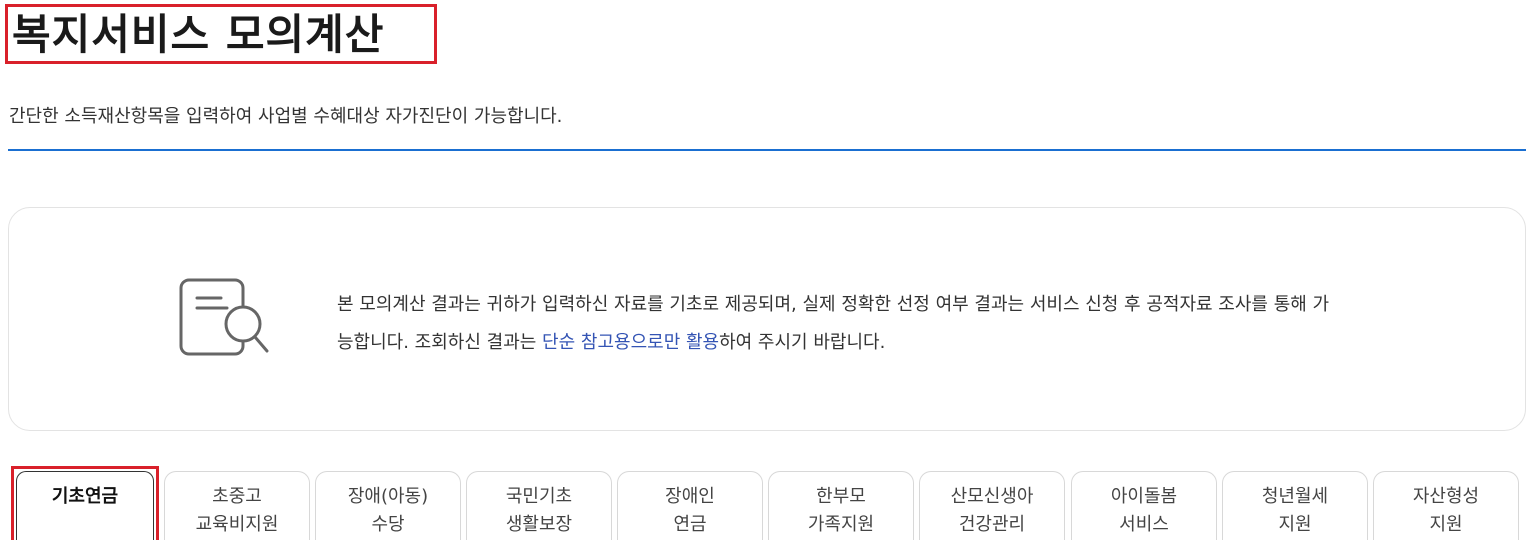 This screenshot has width=1526, height=540. I want to click on tab-label: 생활보장, so click(539, 524).